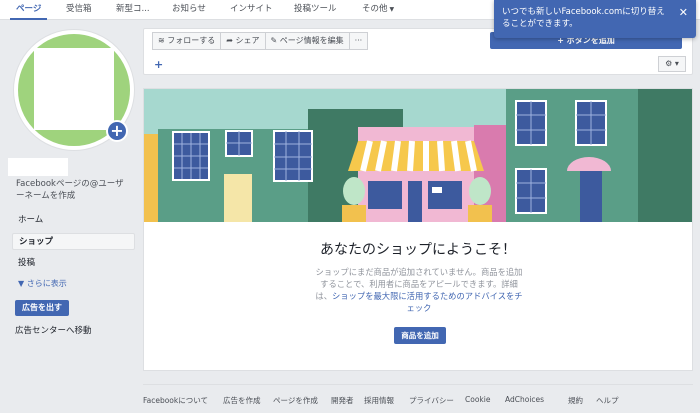  What do you see at coordinates (418, 250) in the screenshot?
I see `shop-welcome-title: あなたのショップにようこそ！` at bounding box center [418, 250].